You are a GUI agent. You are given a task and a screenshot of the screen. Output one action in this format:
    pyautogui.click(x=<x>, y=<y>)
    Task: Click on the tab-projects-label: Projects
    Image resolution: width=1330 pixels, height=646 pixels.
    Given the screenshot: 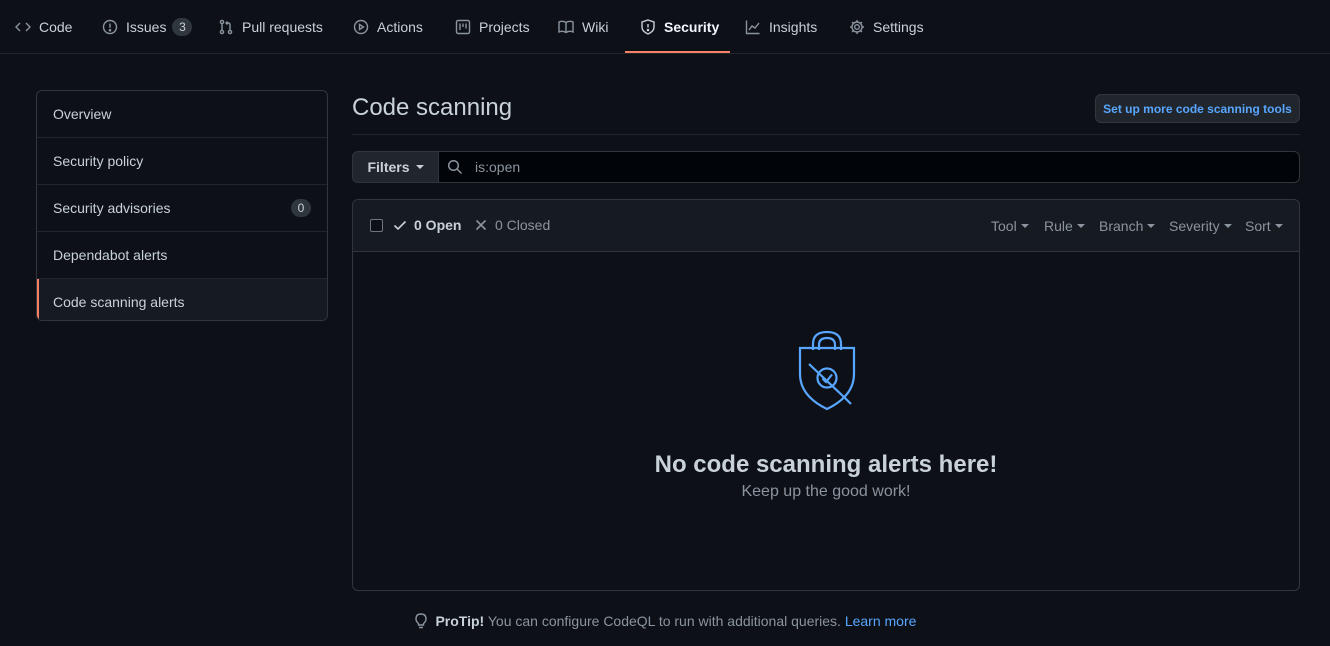 What is the action you would take?
    pyautogui.click(x=504, y=27)
    